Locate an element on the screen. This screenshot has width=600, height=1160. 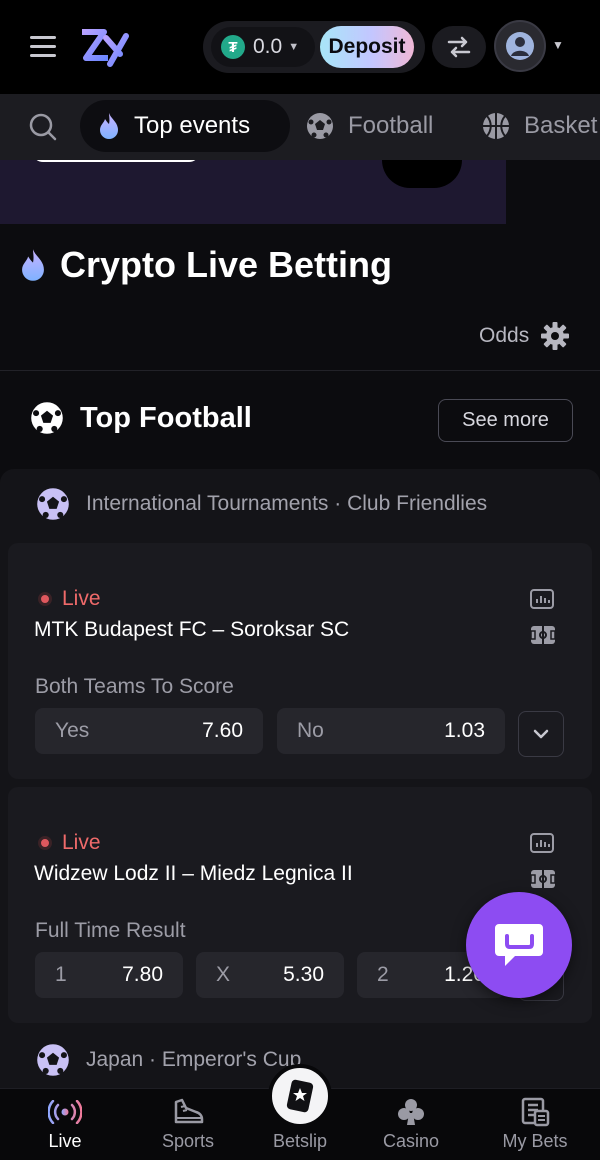
section-header: Top Football is located at coordinates (141, 418).